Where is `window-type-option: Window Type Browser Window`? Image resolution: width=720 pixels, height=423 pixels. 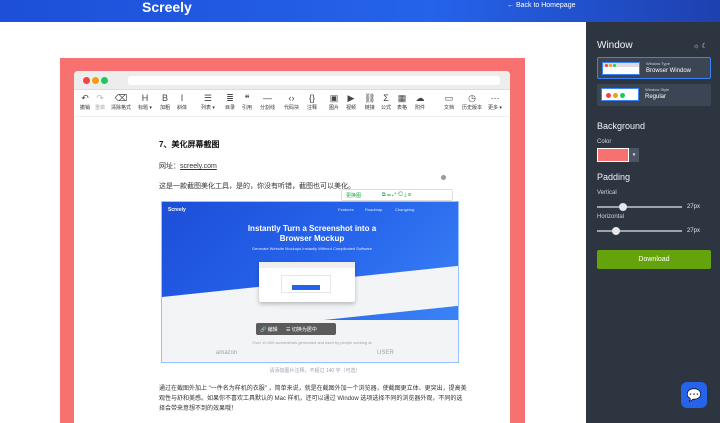 window-type-option: Window Type Browser Window is located at coordinates (654, 68).